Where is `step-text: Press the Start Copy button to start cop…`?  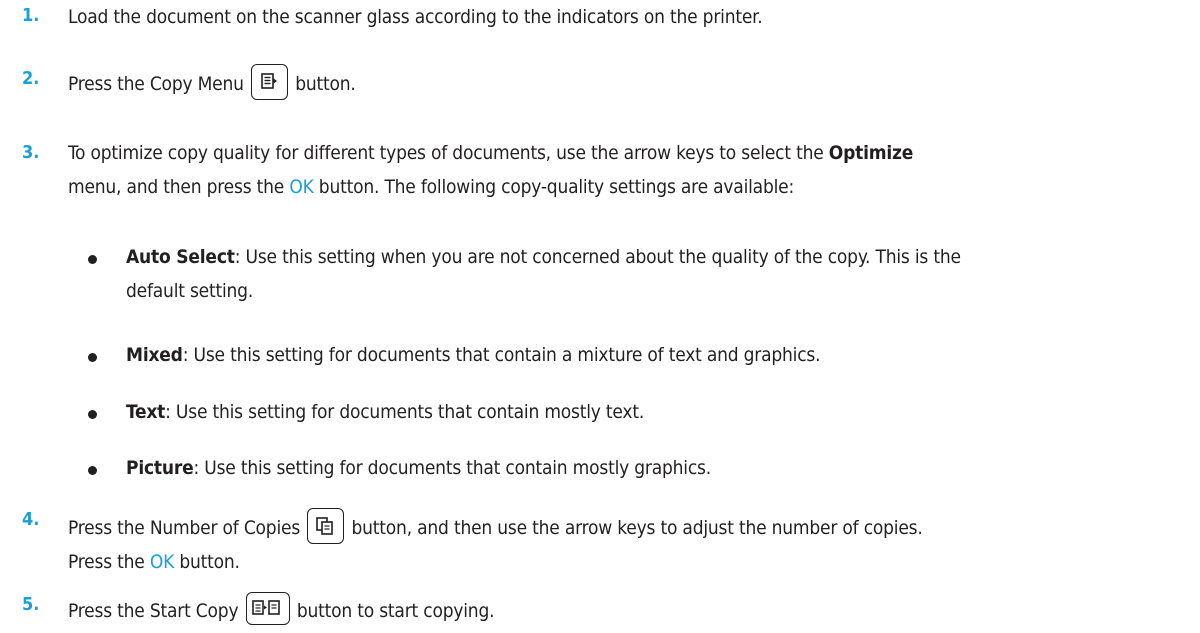 step-text: Press the Start Copy button to start cop… is located at coordinates (628, 610).